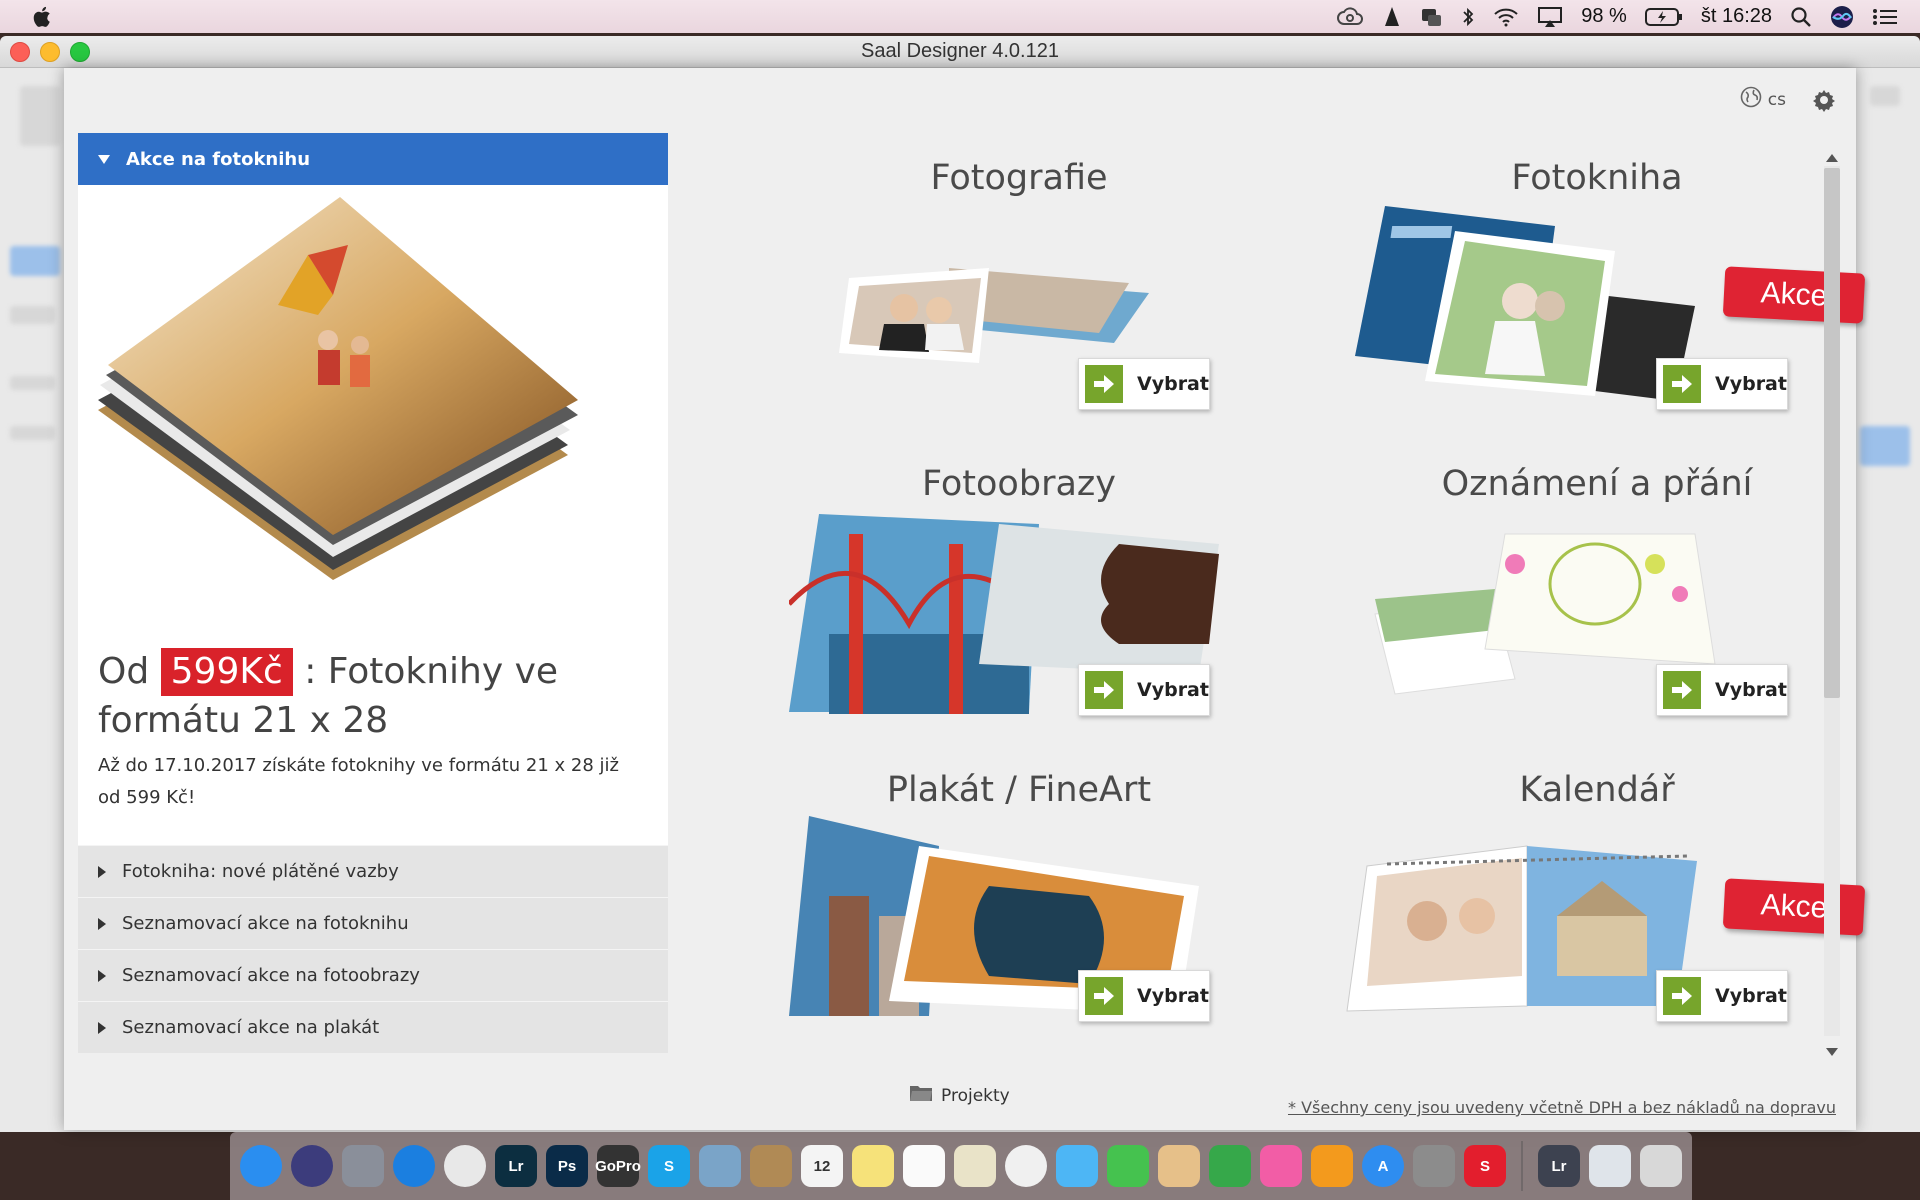 The image size is (1920, 1200). Describe the element at coordinates (1597, 291) in the screenshot. I see `product-fotokniha: Fotokniha Akce Vybrat` at that location.